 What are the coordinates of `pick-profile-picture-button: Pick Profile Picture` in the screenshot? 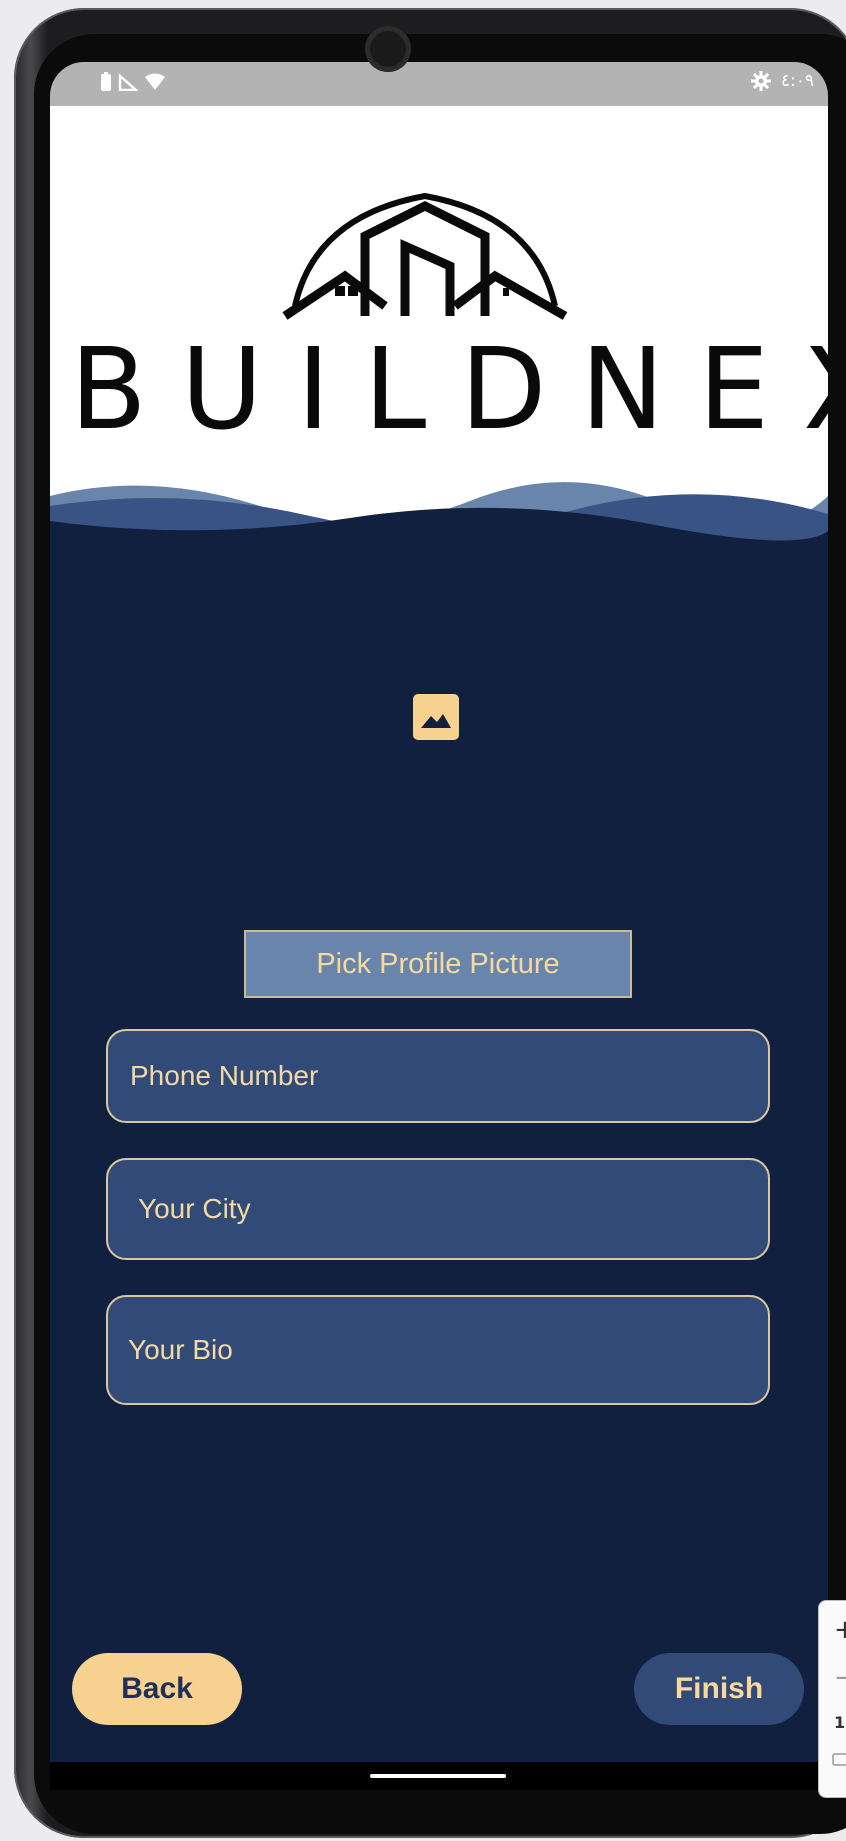 It's located at (438, 964).